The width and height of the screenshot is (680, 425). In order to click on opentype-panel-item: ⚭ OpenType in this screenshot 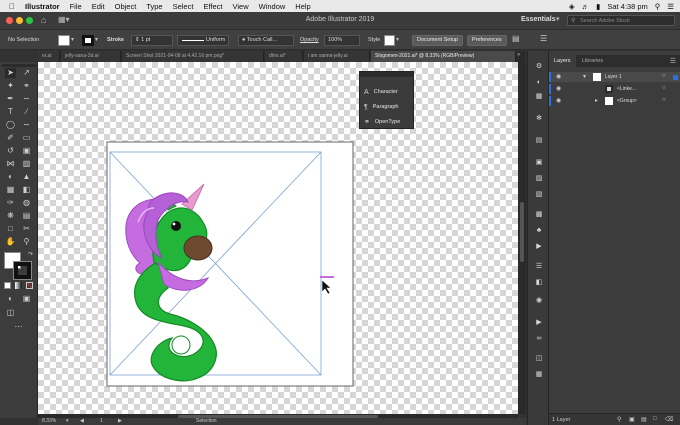, I will do `click(382, 122)`.